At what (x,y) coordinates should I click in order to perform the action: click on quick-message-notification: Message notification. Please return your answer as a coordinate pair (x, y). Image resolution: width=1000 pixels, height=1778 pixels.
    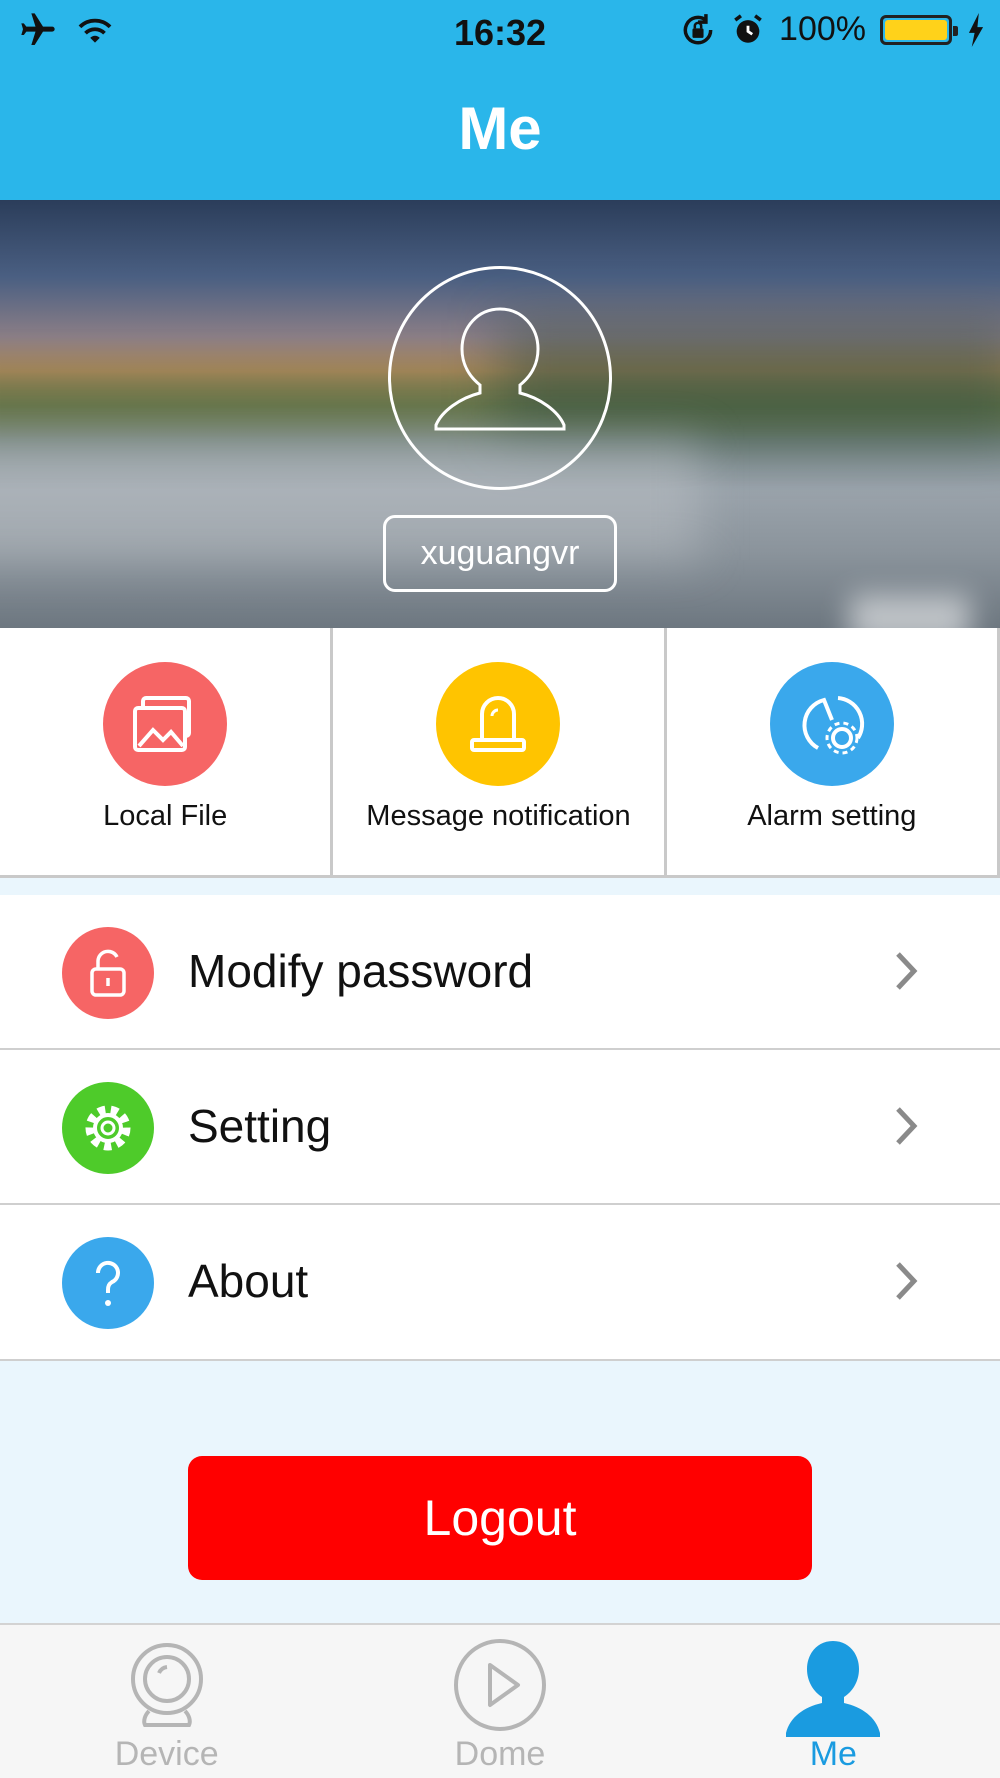
    Looking at the image, I should click on (500, 751).